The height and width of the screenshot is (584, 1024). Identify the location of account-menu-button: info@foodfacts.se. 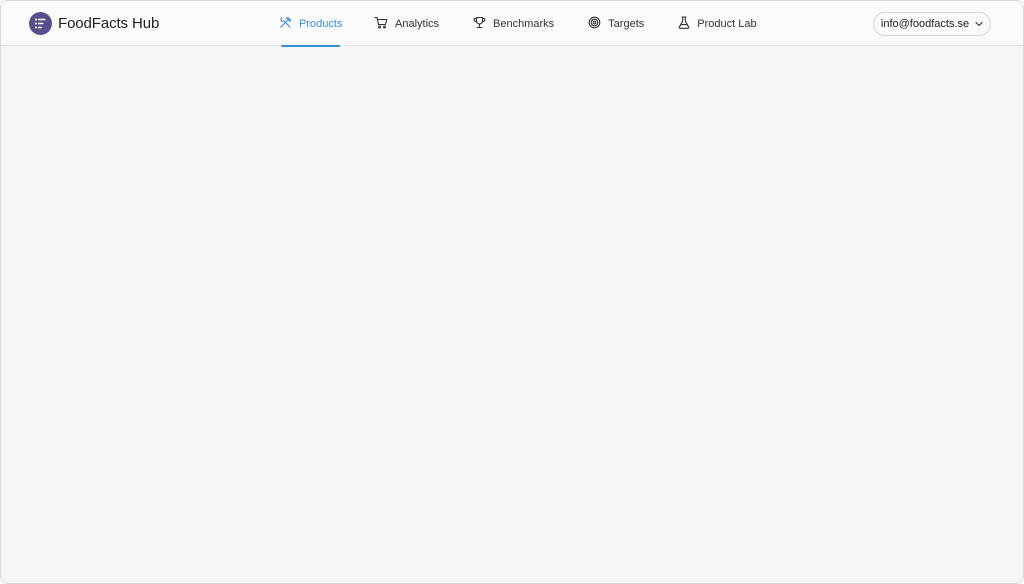
(932, 24).